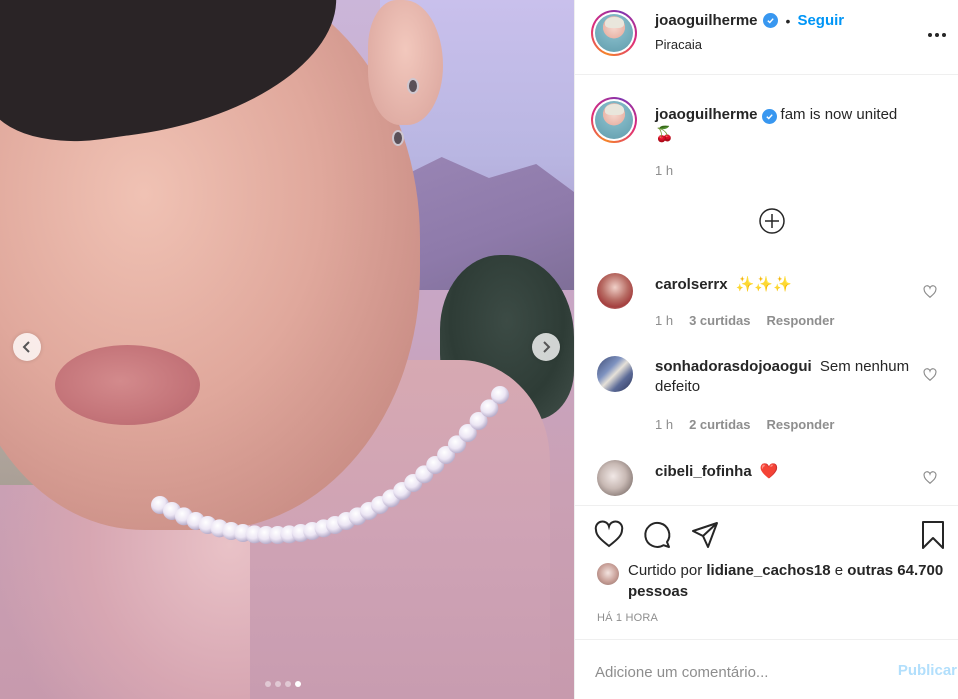 The image size is (958, 699). Describe the element at coordinates (691, 284) in the screenshot. I see `comment-username: carolserrx` at that location.